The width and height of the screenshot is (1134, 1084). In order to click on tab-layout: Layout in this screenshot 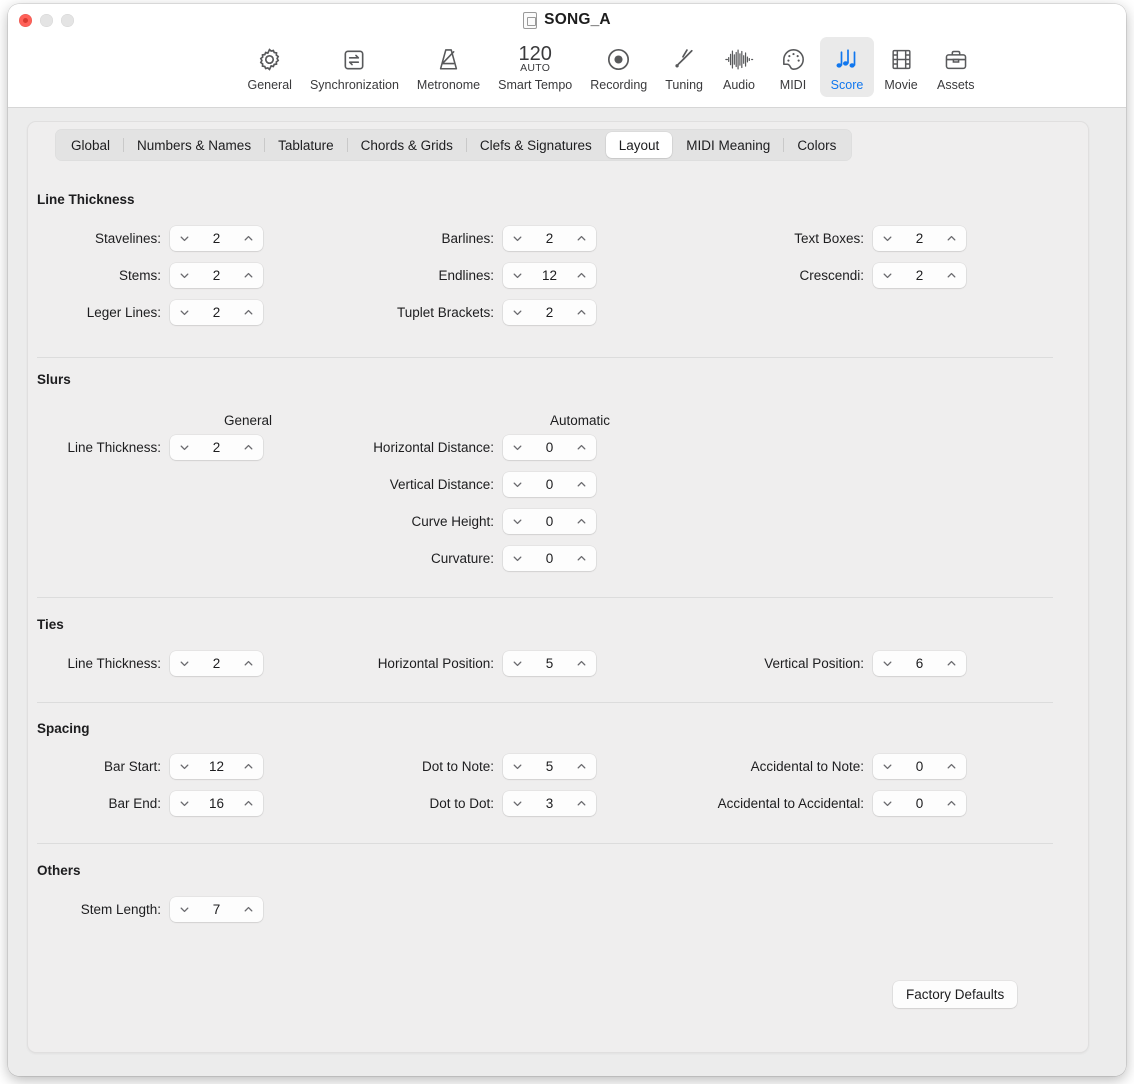, I will do `click(639, 145)`.